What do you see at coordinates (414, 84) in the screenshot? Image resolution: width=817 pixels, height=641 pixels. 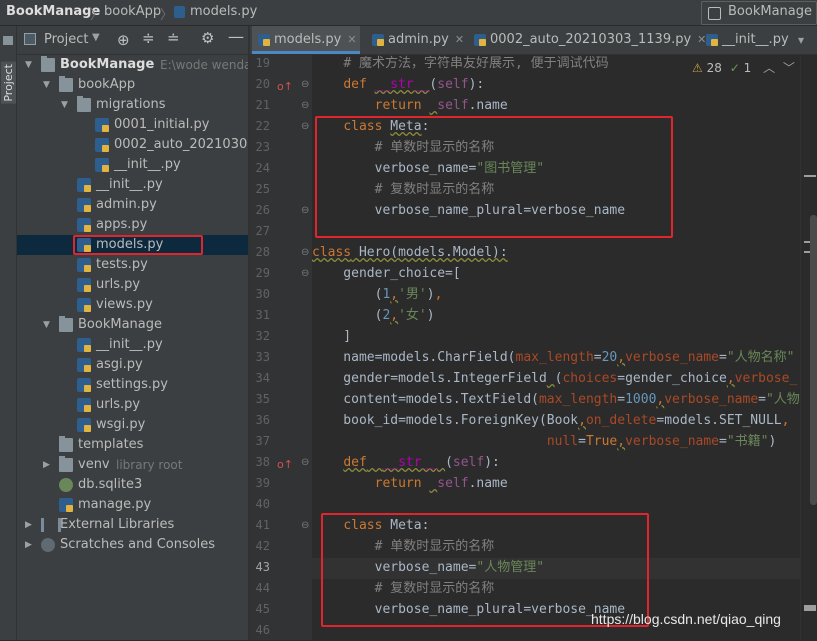 I see `code-line: def __str__(self):` at bounding box center [414, 84].